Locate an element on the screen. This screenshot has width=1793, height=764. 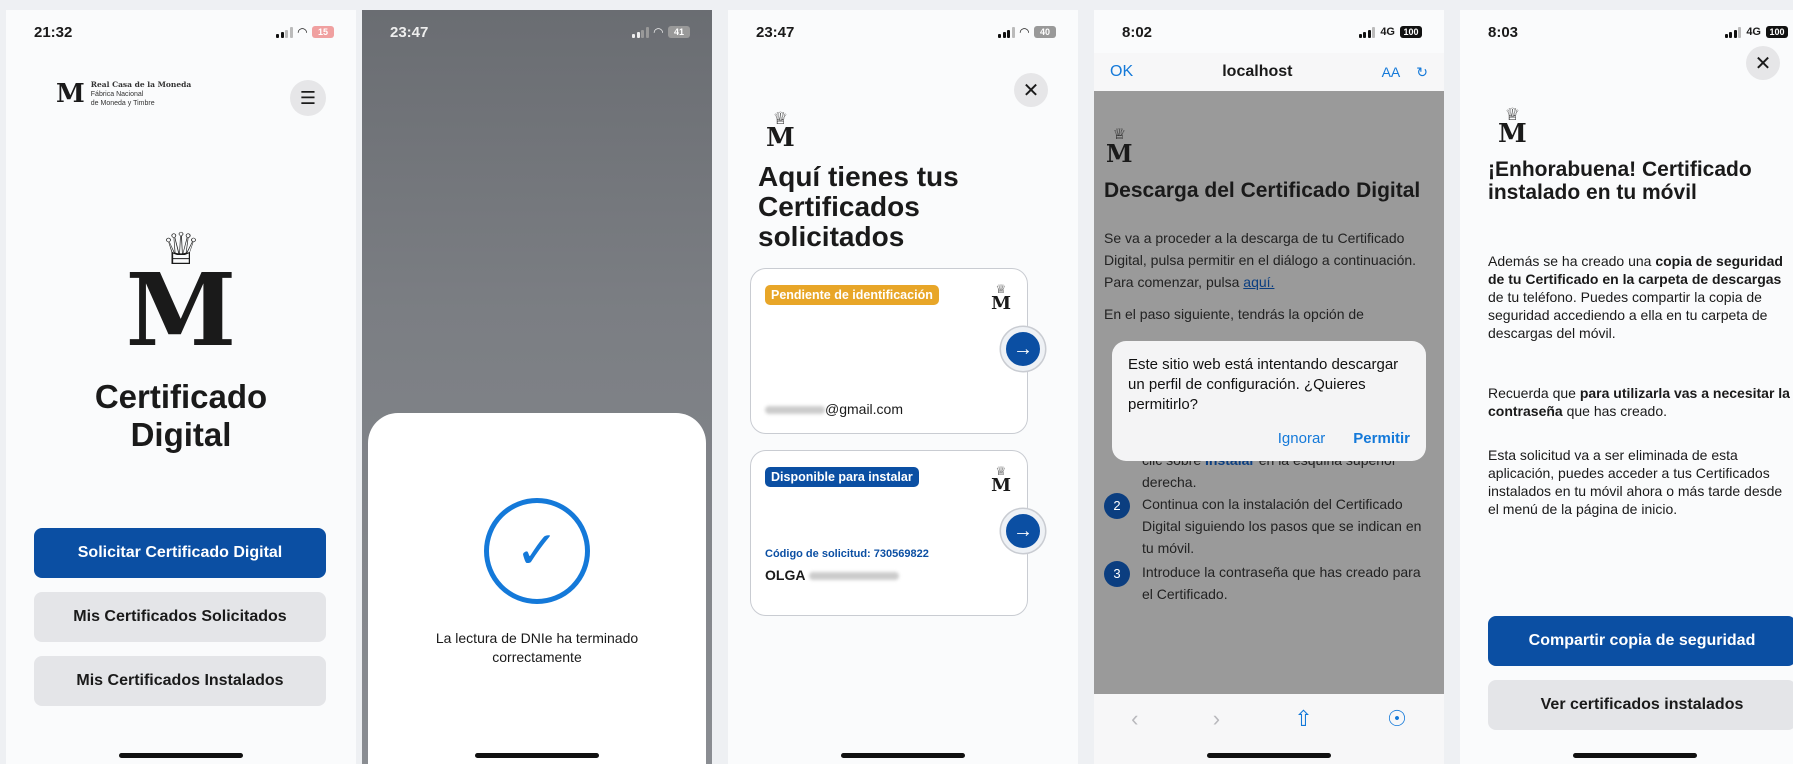
status-time: 8:03 is located at coordinates (1503, 32).